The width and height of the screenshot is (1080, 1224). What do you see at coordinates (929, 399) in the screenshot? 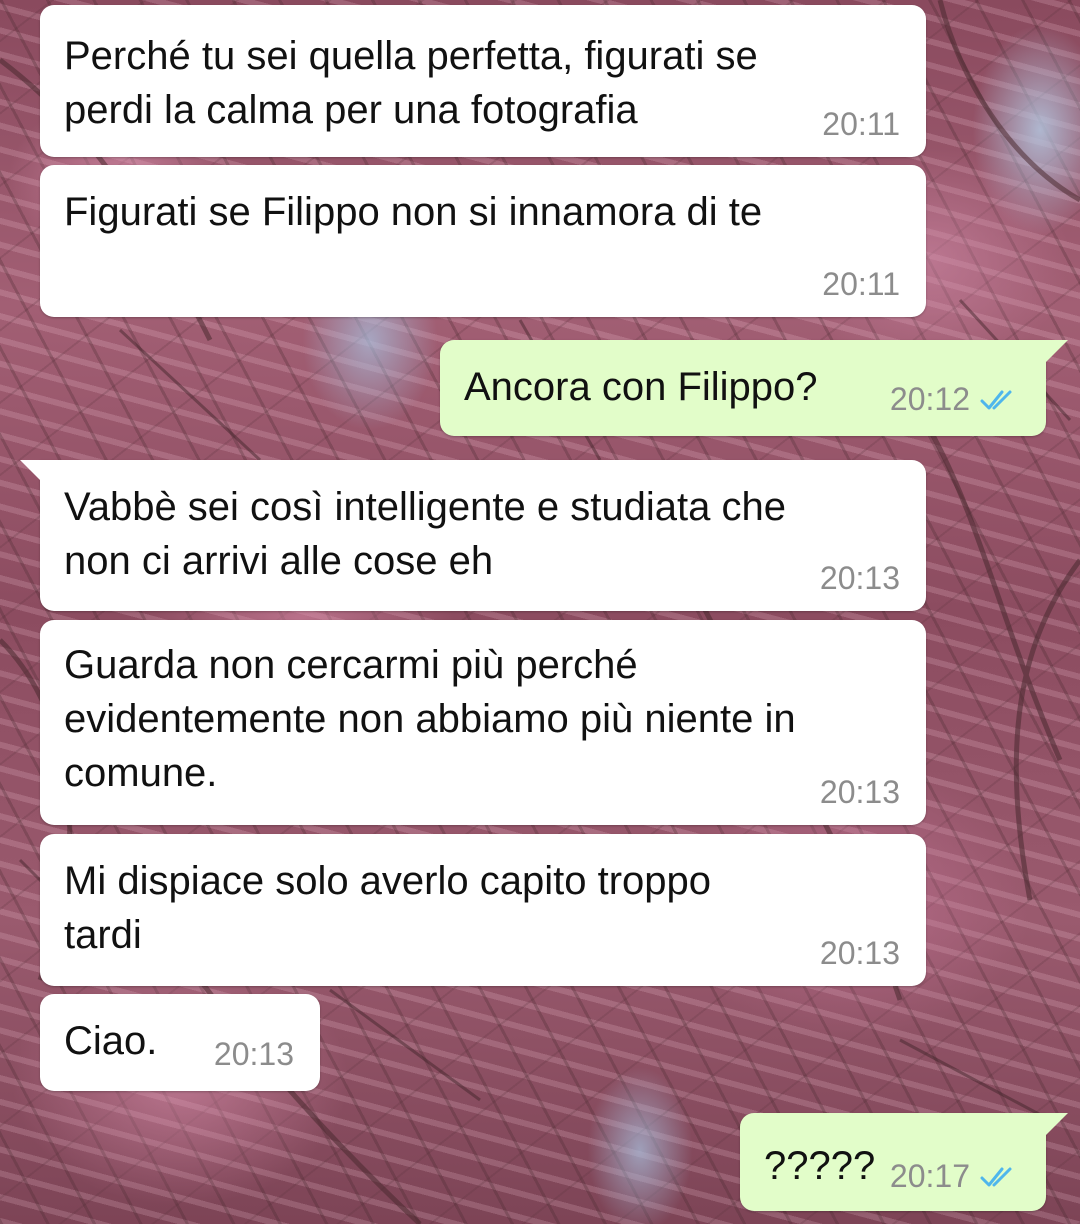
I see `message-timestamp: 20:12` at bounding box center [929, 399].